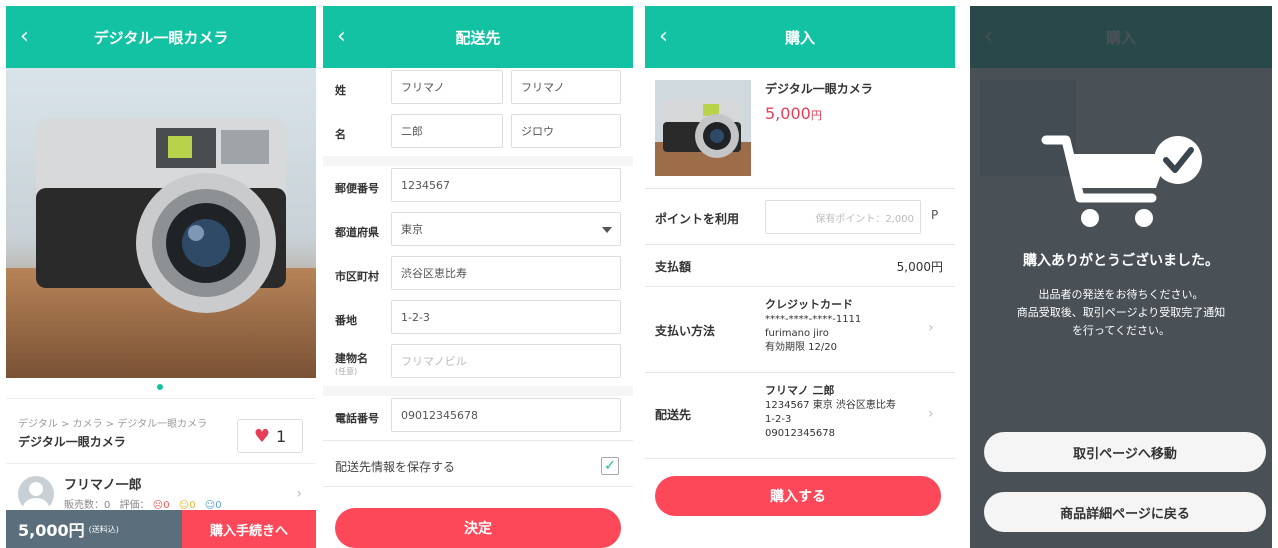  I want to click on page-title: 配送先, so click(478, 37).